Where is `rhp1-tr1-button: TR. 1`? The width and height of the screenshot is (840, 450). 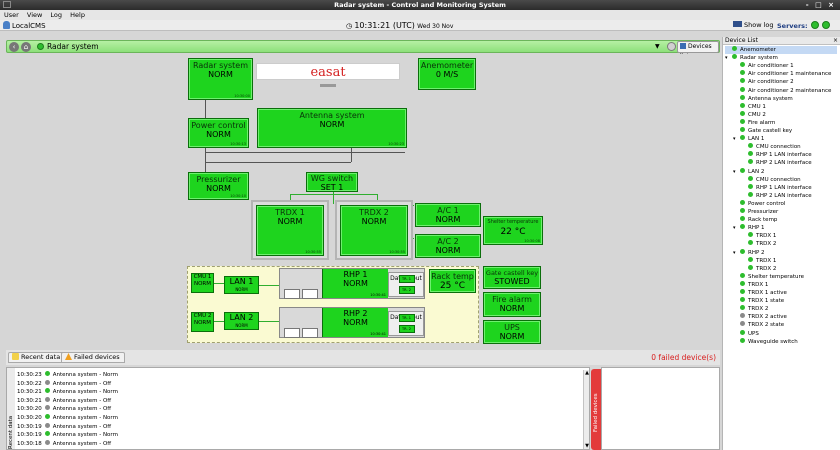
rhp1-tr1-button: TR. 1 is located at coordinates (406, 279).